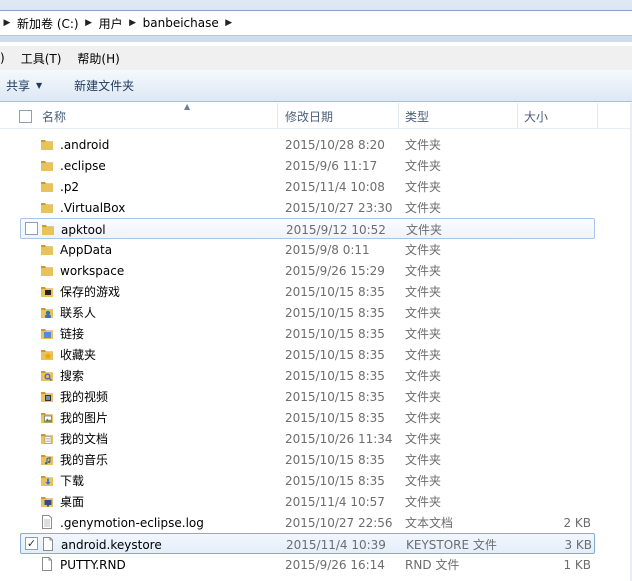 The height and width of the screenshot is (581, 632). I want to click on file-row: 搜索 2015/10/15 8:35 文件夹, so click(307, 375).